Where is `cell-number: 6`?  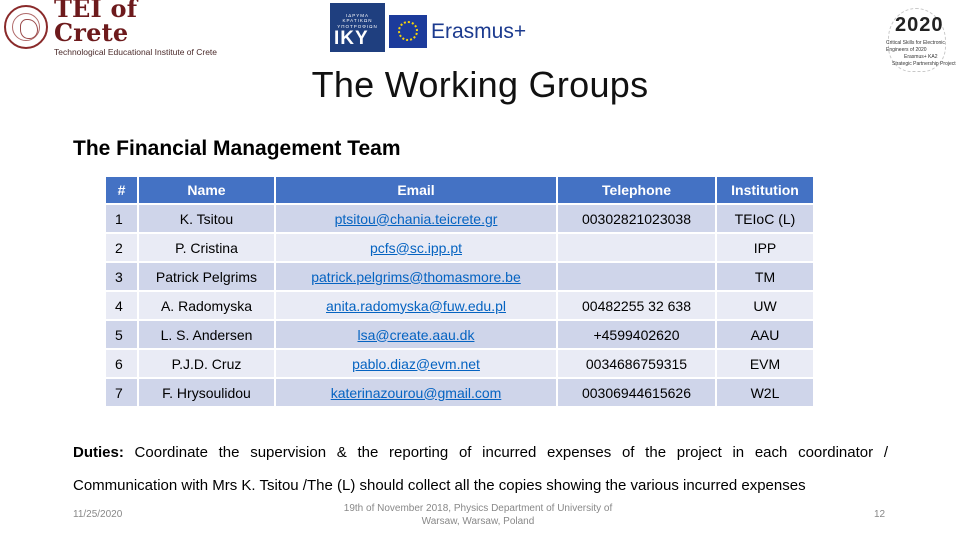
cell-number: 6 is located at coordinates (121, 363).